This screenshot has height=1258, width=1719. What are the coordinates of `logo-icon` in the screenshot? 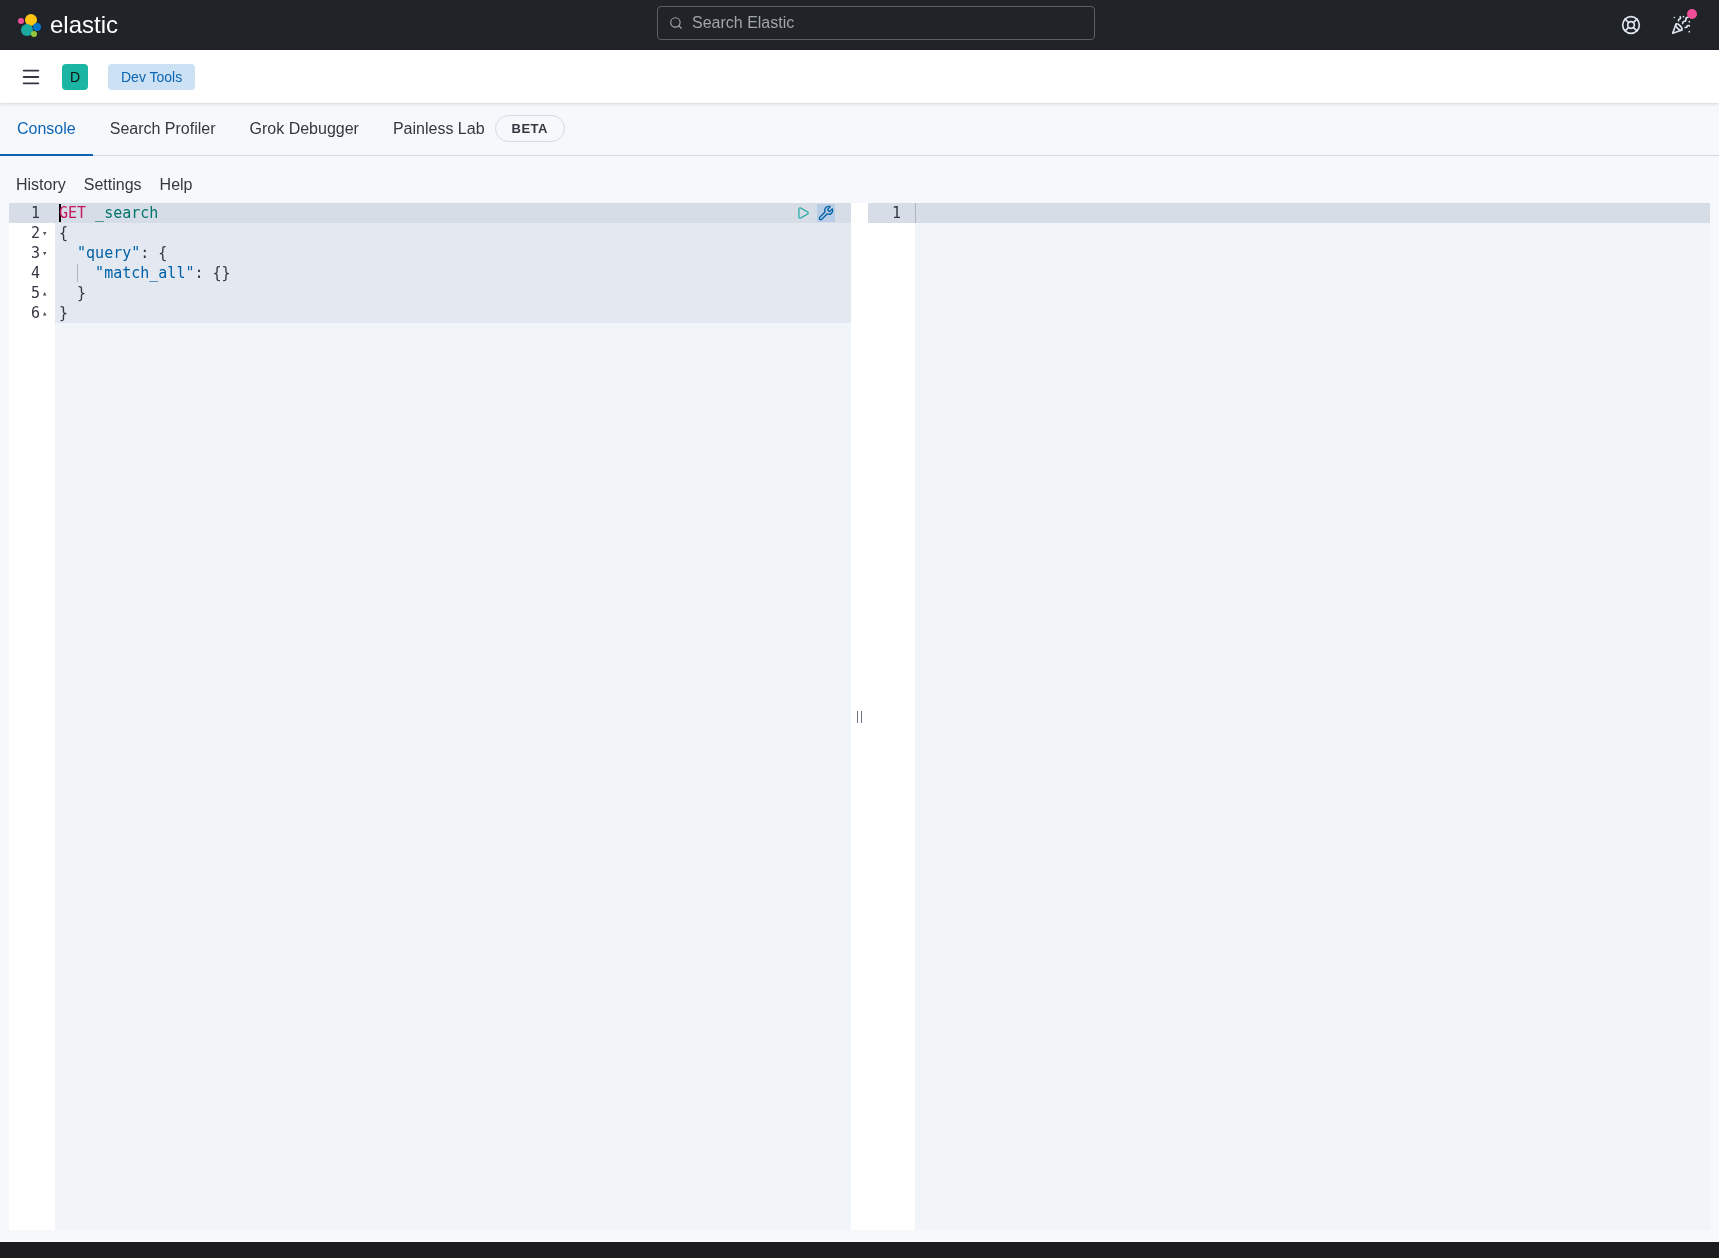 It's located at (29, 25).